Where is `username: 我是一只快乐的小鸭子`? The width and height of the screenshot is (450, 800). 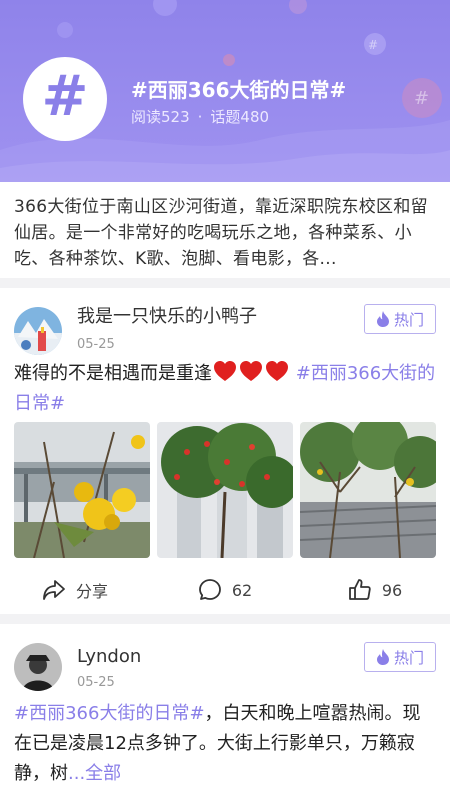
username: 我是一只快乐的小鸭子 is located at coordinates (167, 315).